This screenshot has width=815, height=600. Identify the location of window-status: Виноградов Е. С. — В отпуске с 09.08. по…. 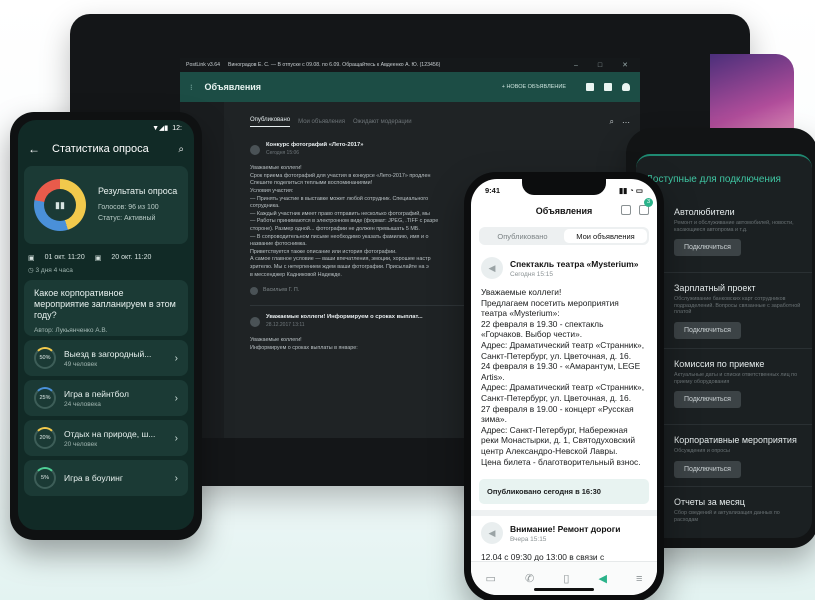
(334, 65).